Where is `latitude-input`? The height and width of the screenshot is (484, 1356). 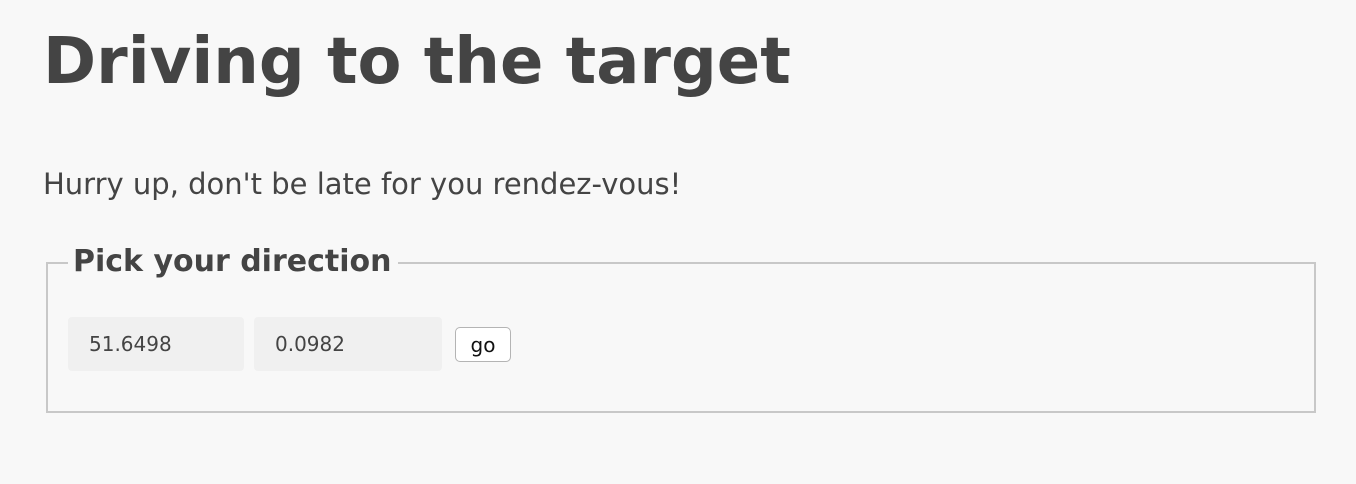
latitude-input is located at coordinates (156, 344).